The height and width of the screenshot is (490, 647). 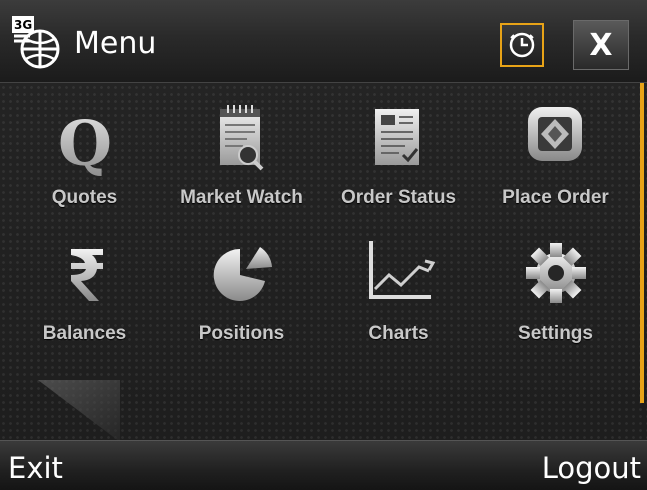 I want to click on menu-item-label: Positions, so click(x=241, y=333).